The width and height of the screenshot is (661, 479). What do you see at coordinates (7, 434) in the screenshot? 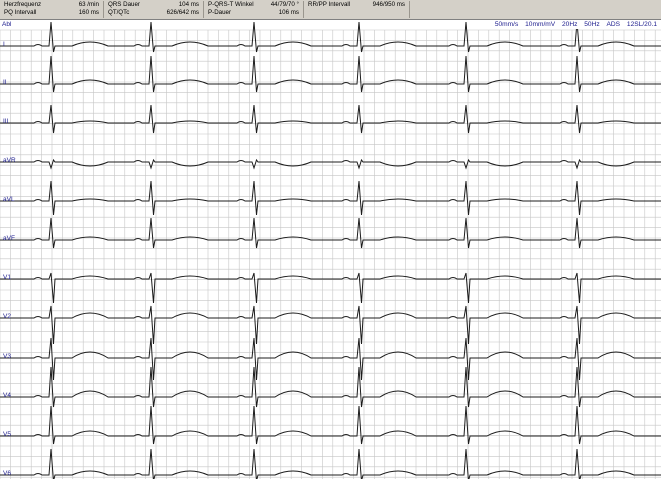
I see `lead-label-V5: V5` at bounding box center [7, 434].